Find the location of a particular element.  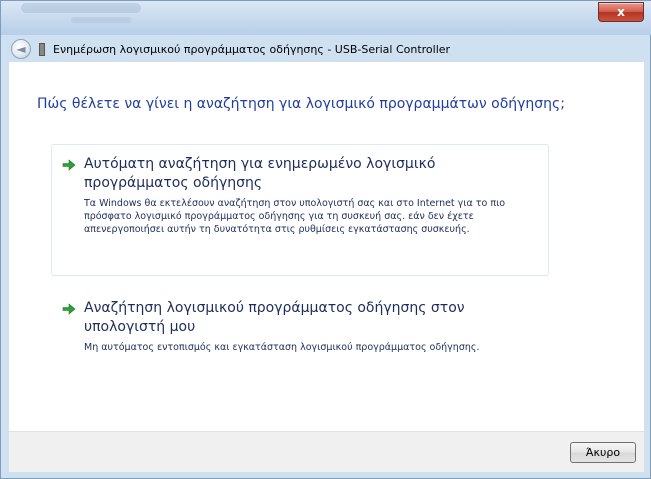

back-button: ◄ is located at coordinates (21, 49).